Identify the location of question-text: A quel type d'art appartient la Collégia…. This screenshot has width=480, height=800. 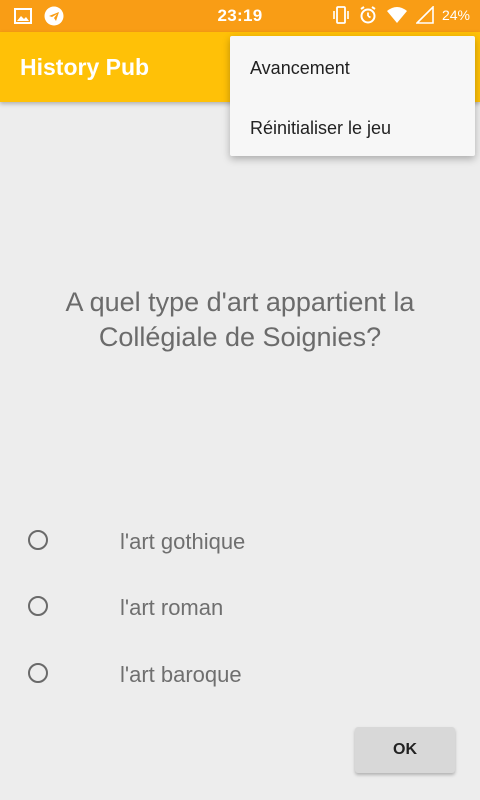
(240, 319).